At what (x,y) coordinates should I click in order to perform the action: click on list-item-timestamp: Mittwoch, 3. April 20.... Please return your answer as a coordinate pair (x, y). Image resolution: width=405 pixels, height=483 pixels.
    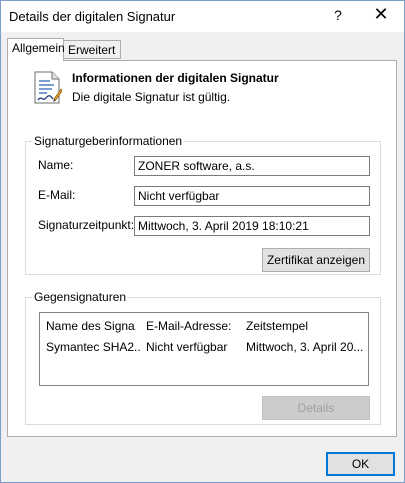
    Looking at the image, I should click on (305, 347).